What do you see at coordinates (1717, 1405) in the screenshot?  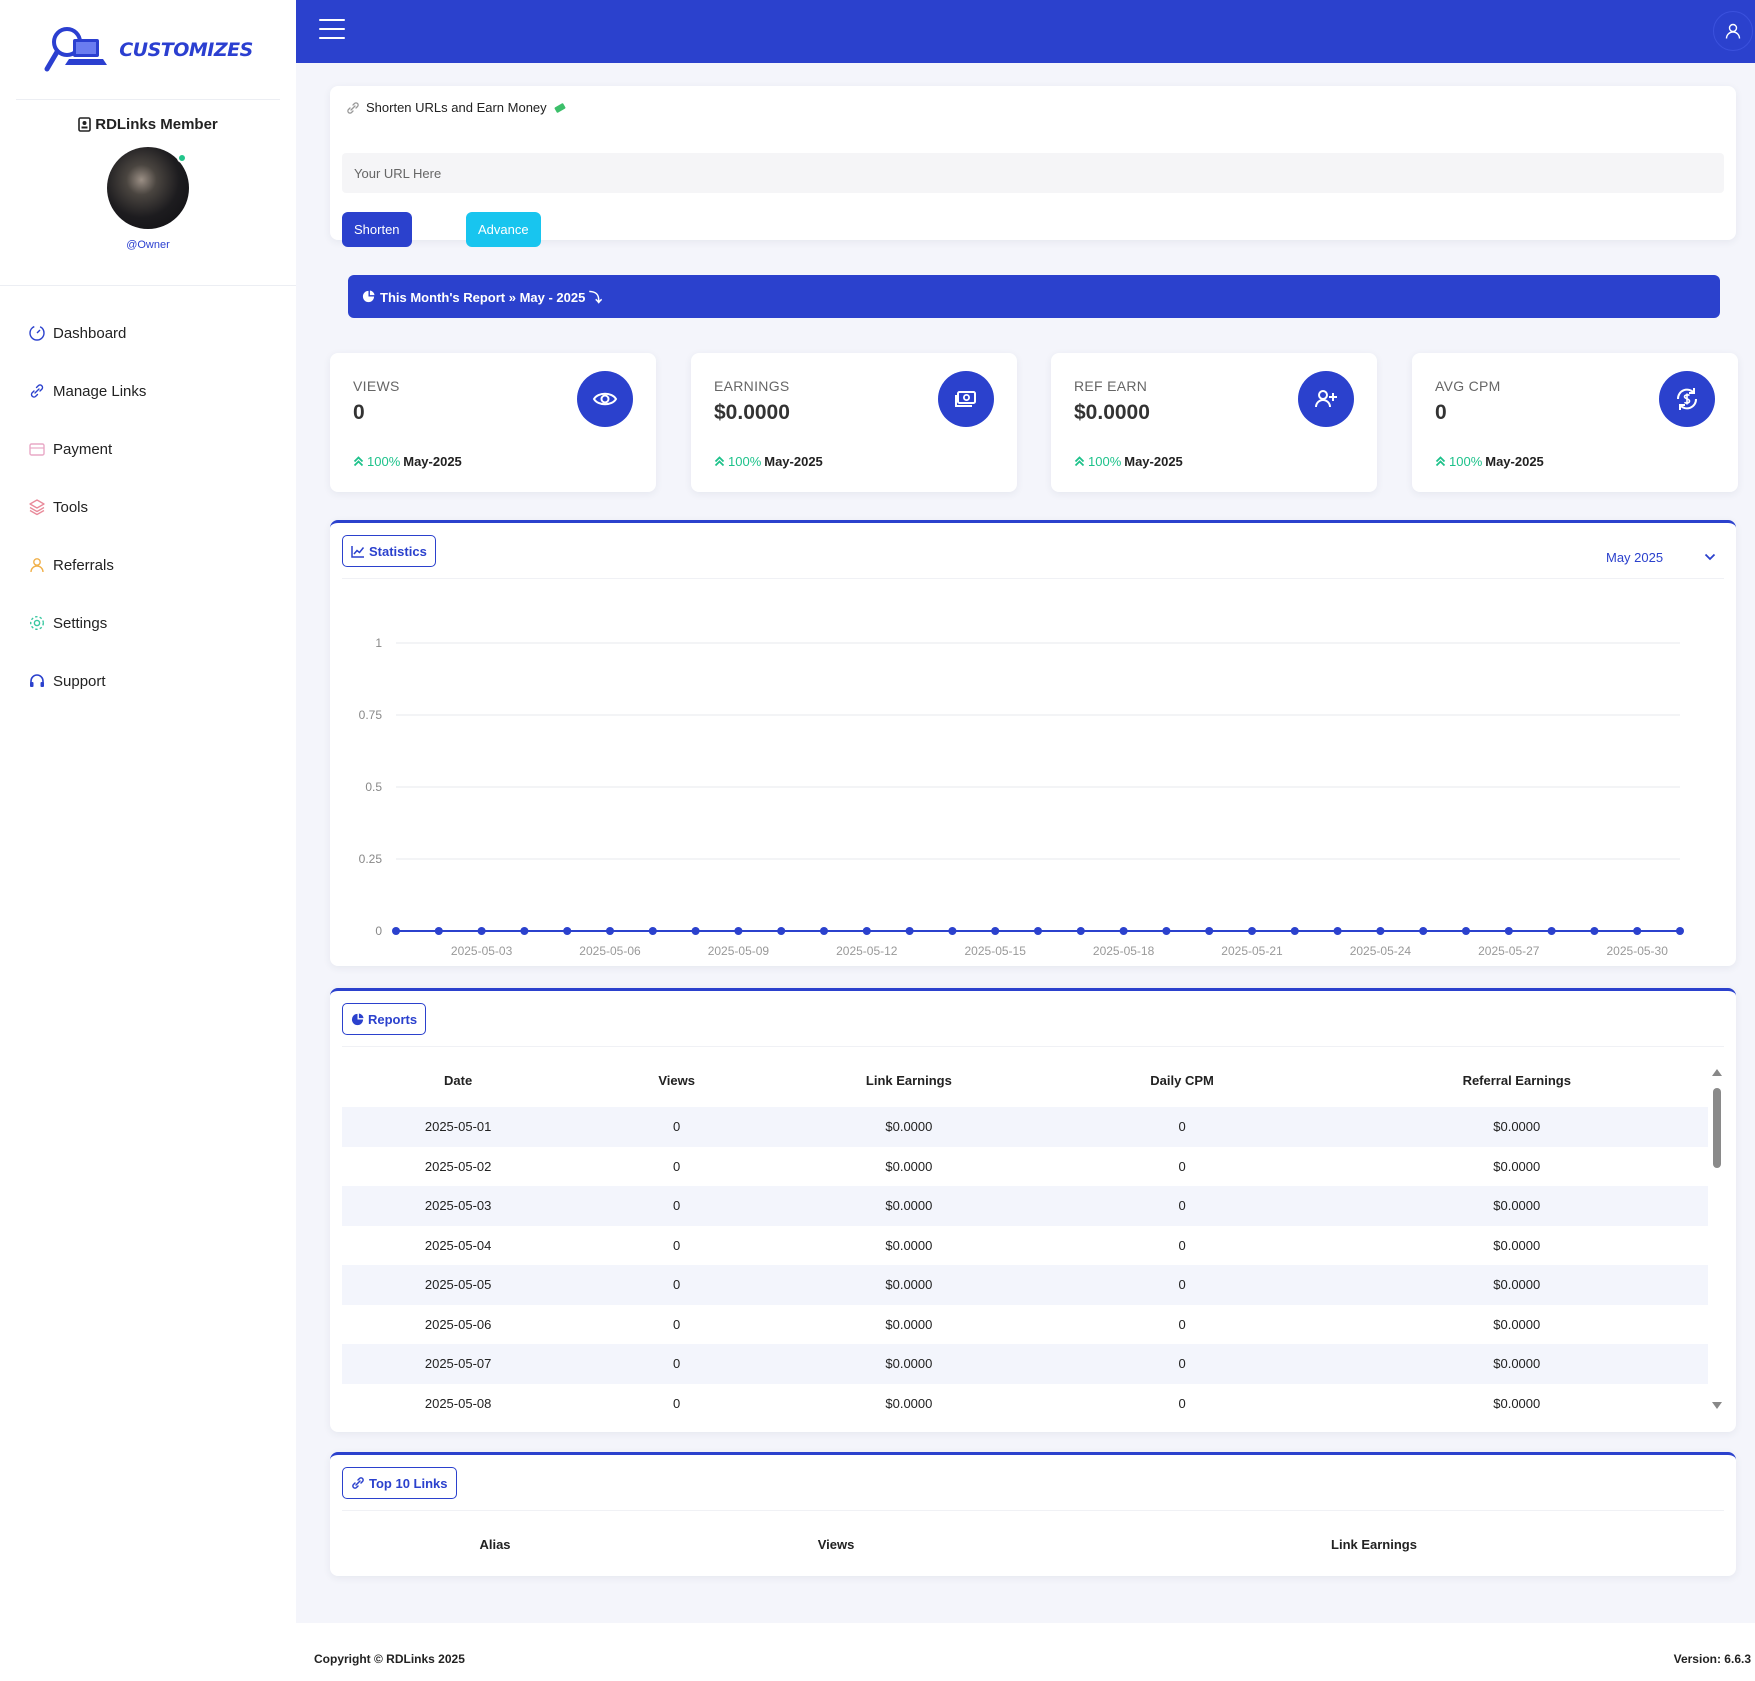 I see `scroll-down-arrow-icon` at bounding box center [1717, 1405].